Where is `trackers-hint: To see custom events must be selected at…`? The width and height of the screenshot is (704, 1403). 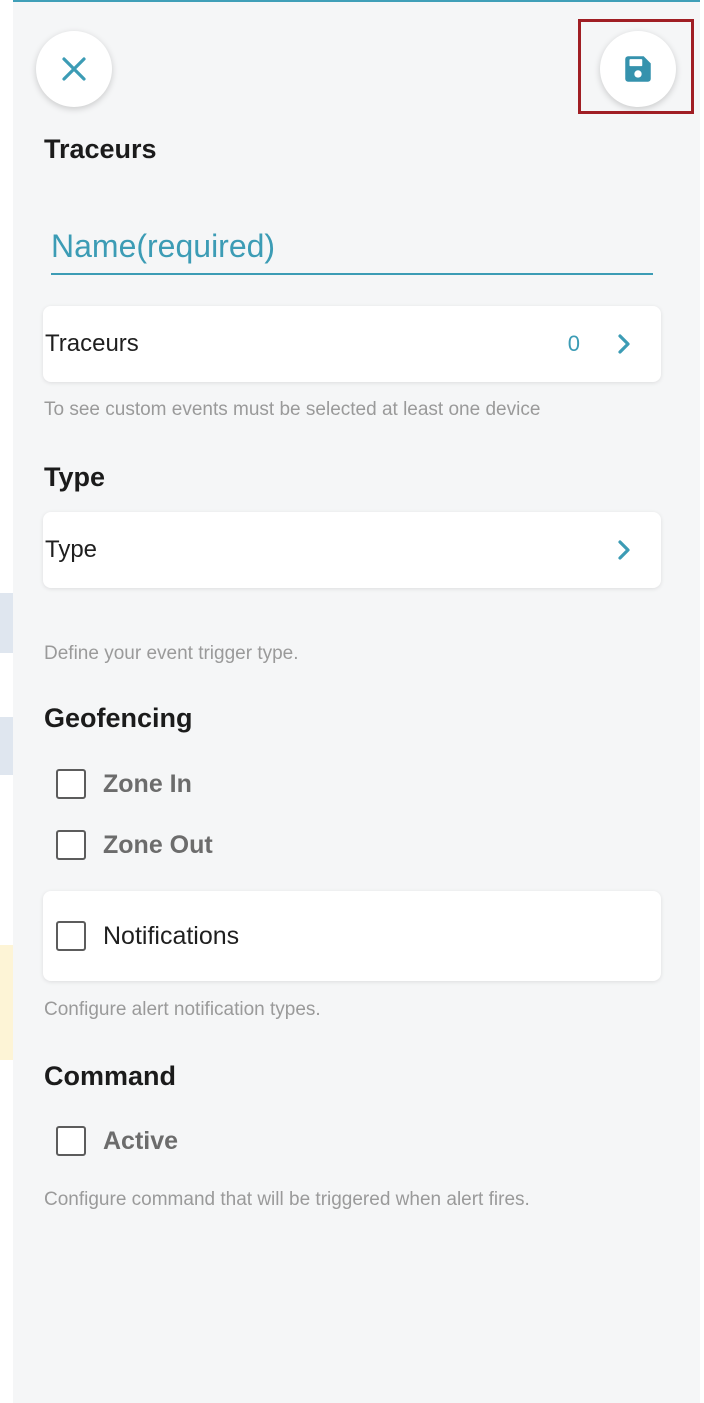 trackers-hint: To see custom events must be selected at… is located at coordinates (292, 409).